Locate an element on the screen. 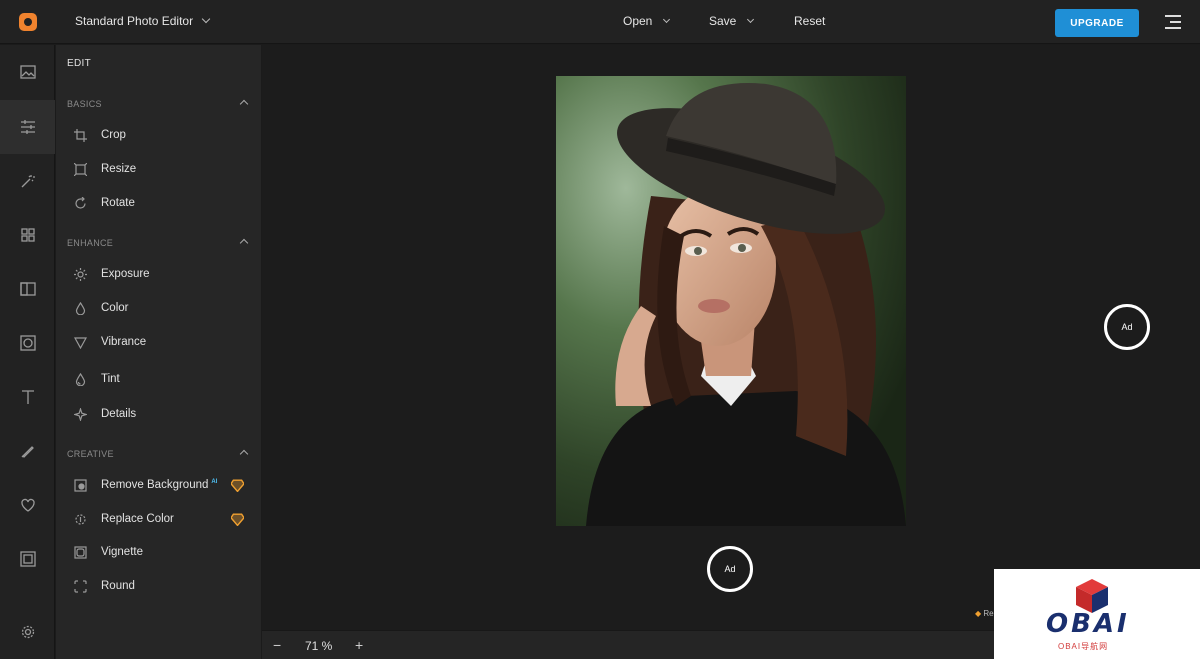  tool-label: Rotate is located at coordinates (118, 203).